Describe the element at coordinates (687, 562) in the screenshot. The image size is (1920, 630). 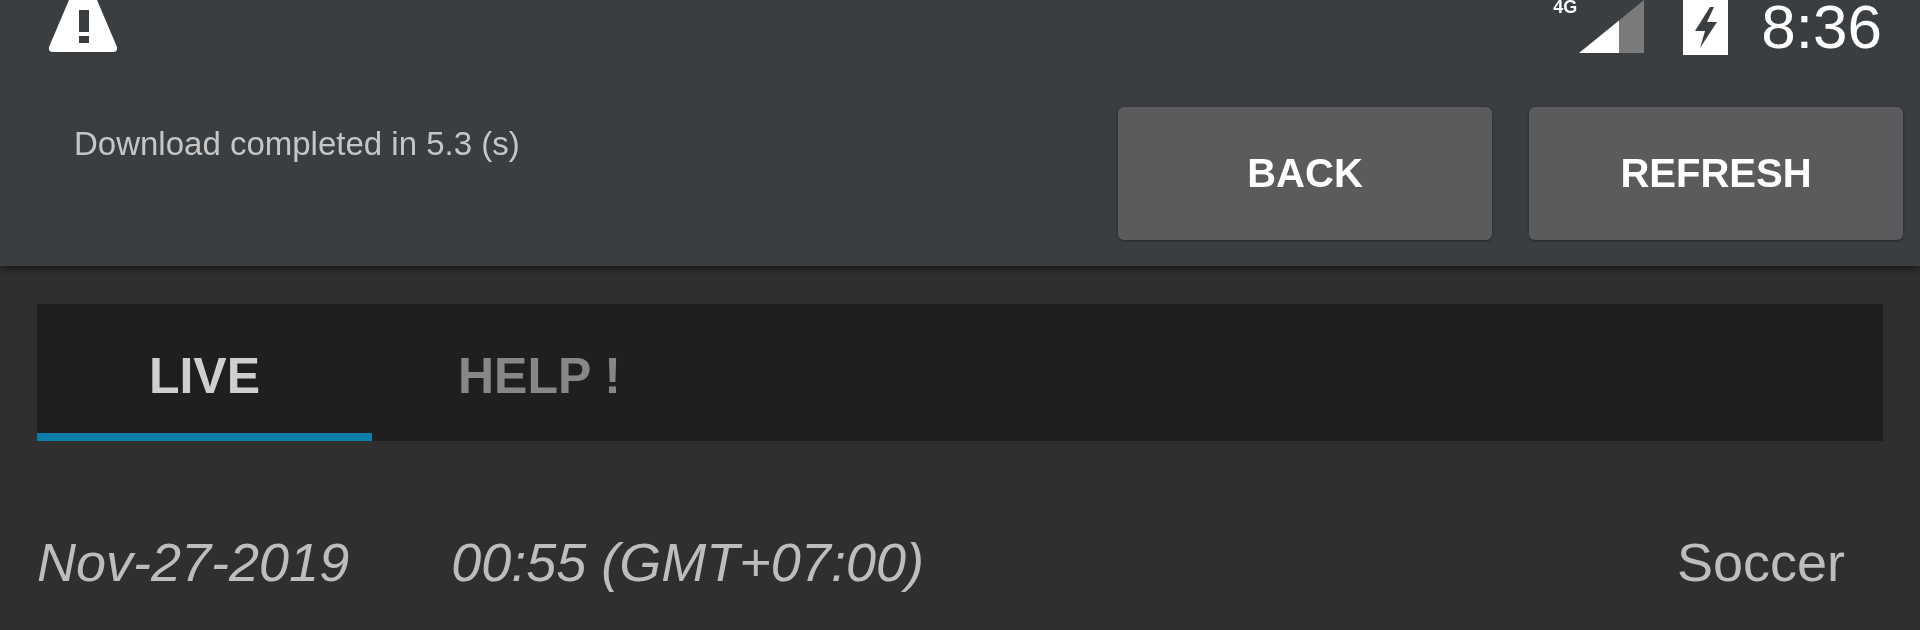
I see `event-time: 00:55 (GMT+07:00)` at that location.